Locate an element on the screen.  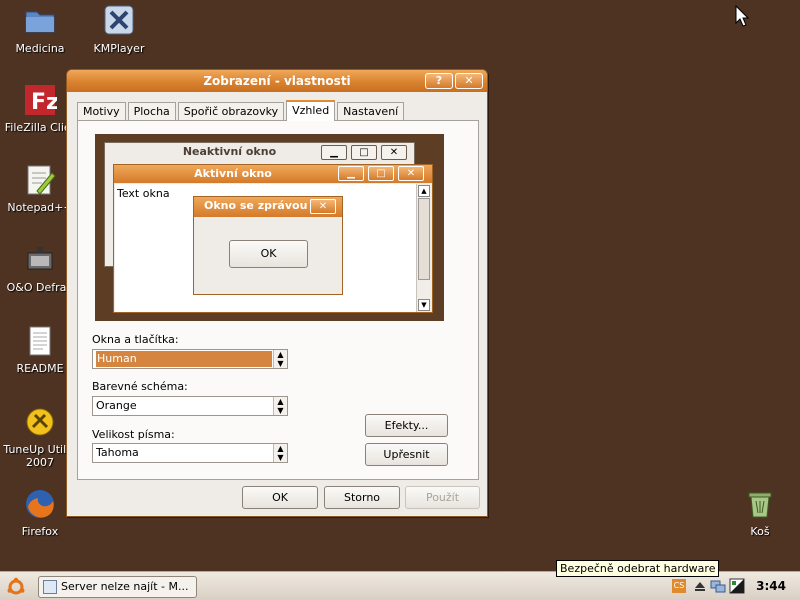
cancel-button: Storno is located at coordinates (362, 497).